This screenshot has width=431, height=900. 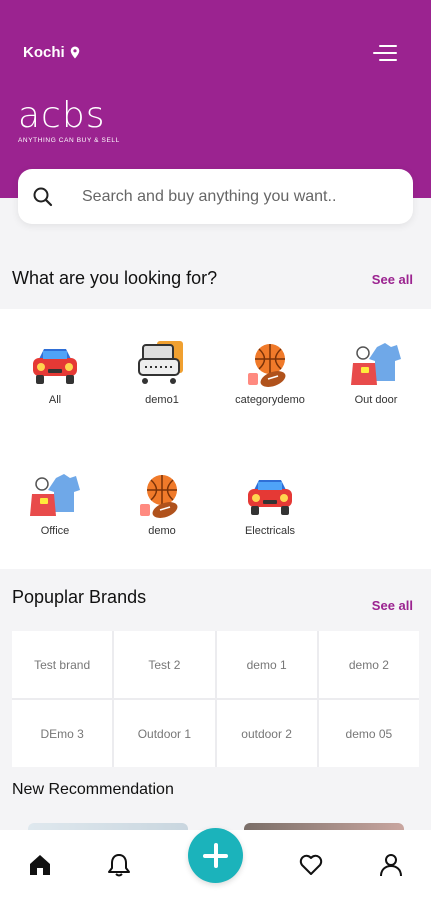 I want to click on search-input, so click(x=242, y=196).